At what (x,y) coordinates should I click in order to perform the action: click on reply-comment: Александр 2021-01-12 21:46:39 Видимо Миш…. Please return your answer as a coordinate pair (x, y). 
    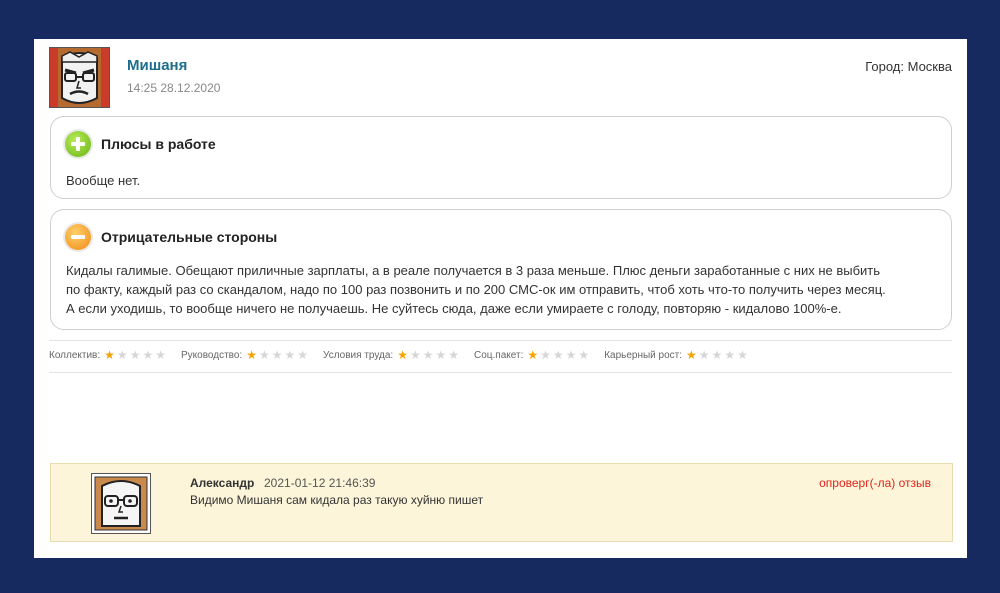
    Looking at the image, I should click on (501, 502).